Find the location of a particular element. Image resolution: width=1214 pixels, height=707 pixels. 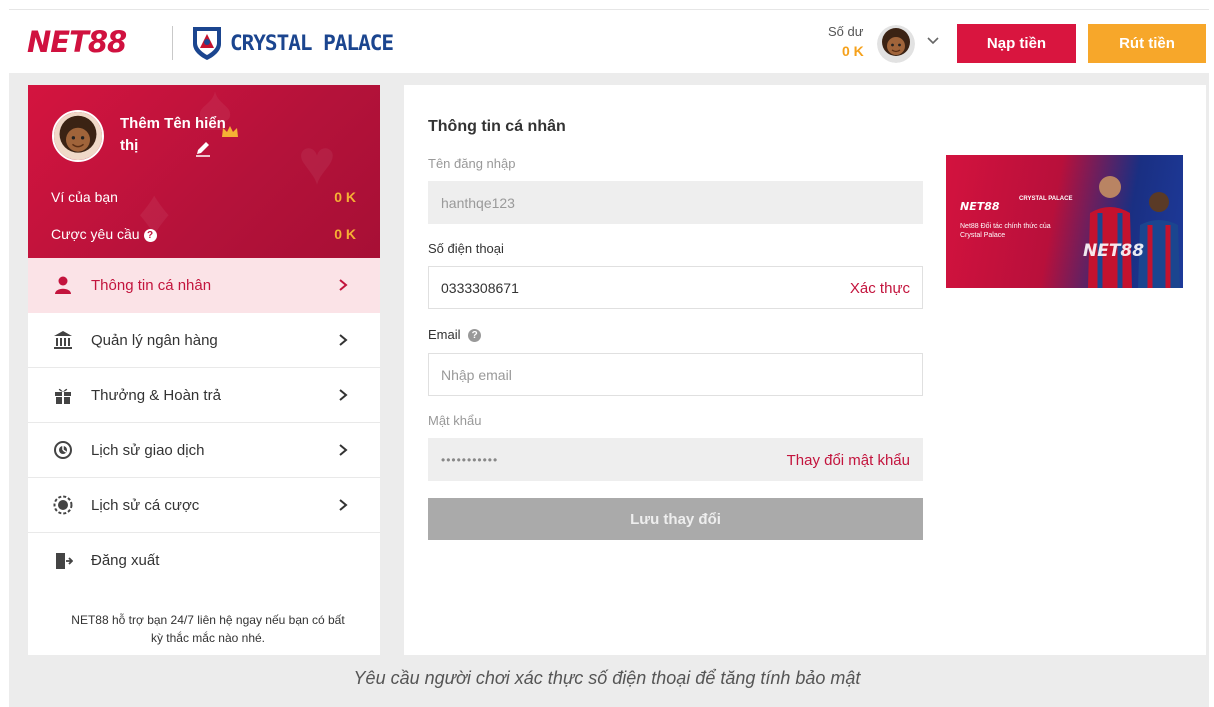

phone-value: 0333308671 is located at coordinates (480, 287).